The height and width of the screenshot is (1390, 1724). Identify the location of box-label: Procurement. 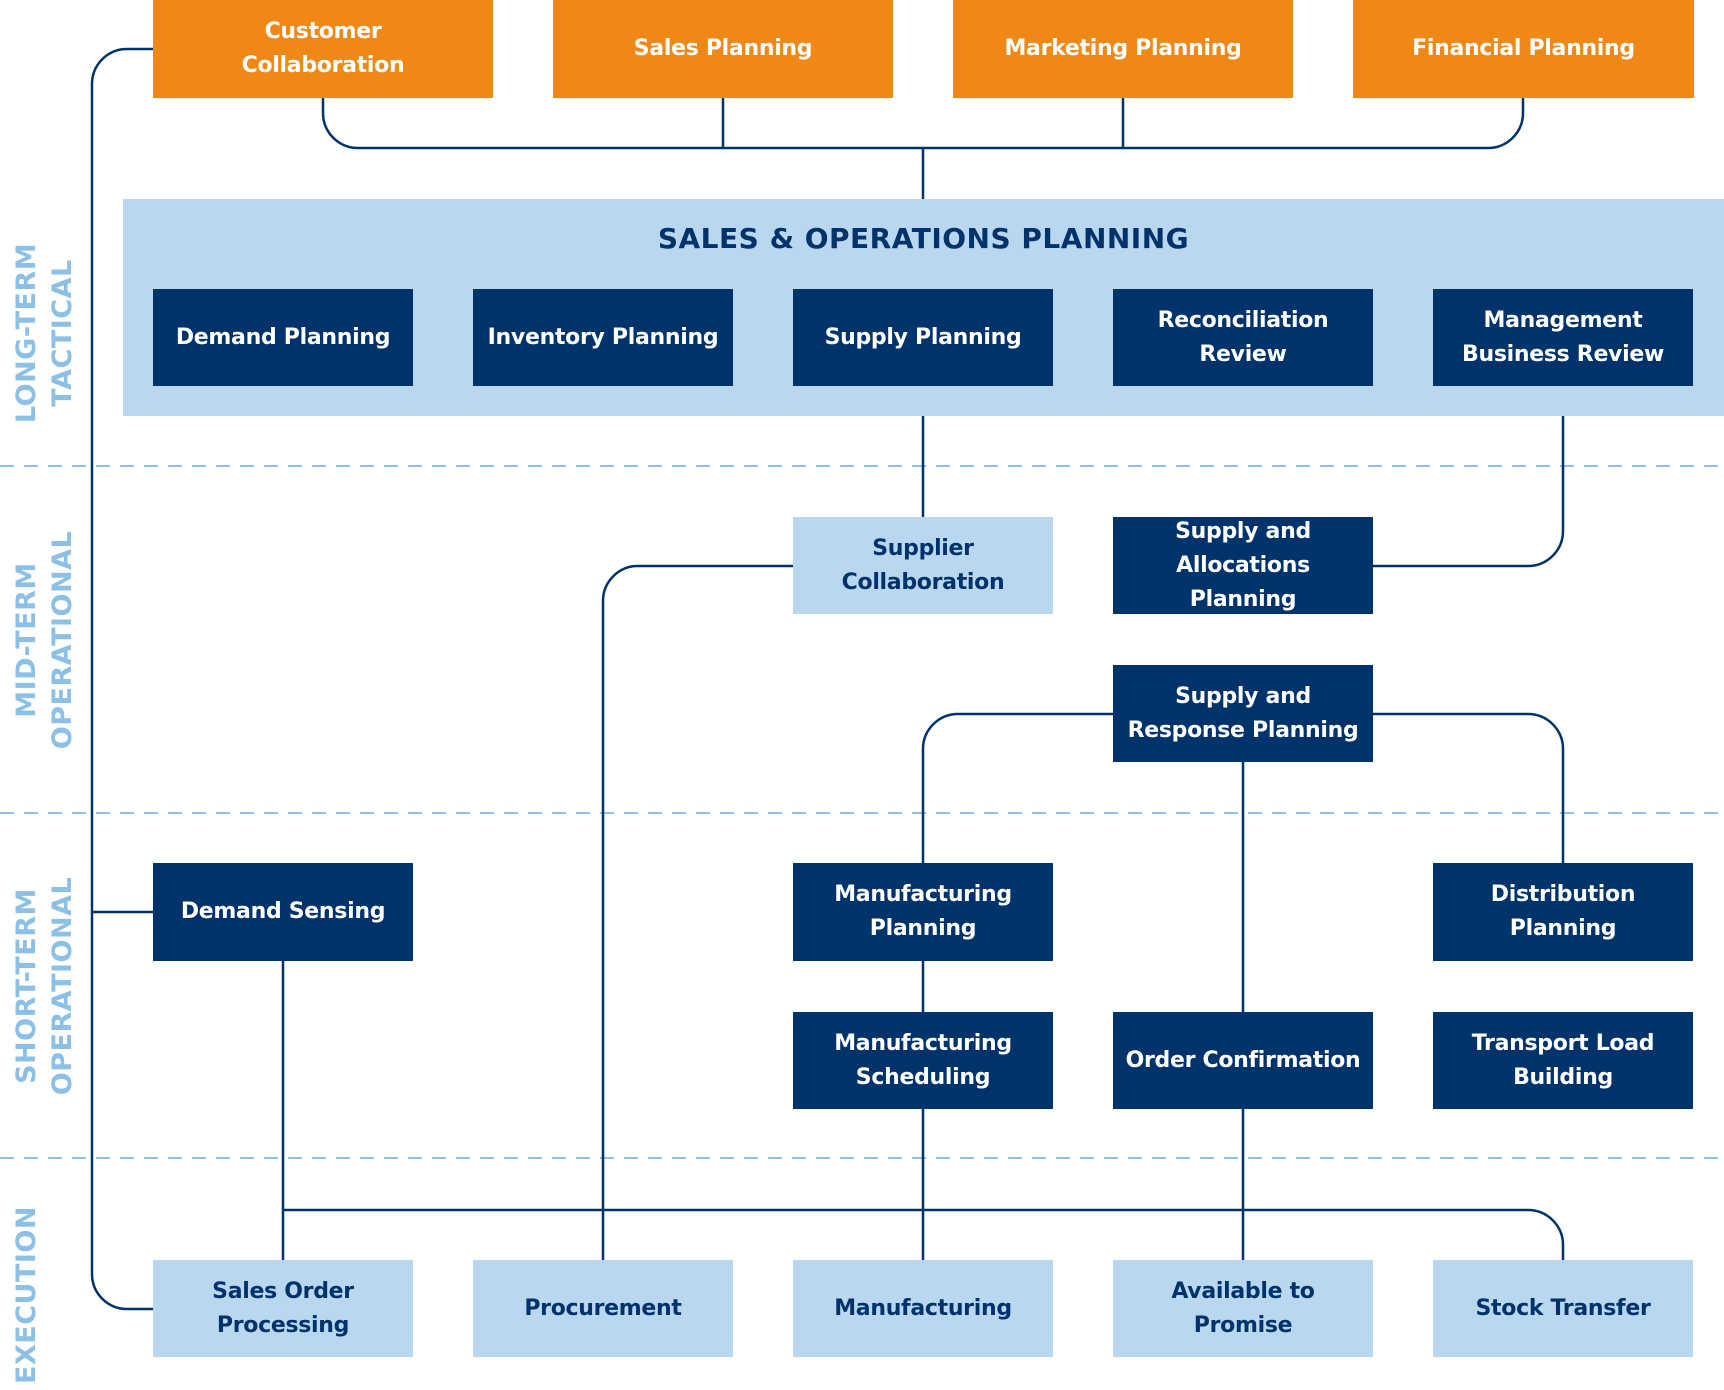
(603, 1308).